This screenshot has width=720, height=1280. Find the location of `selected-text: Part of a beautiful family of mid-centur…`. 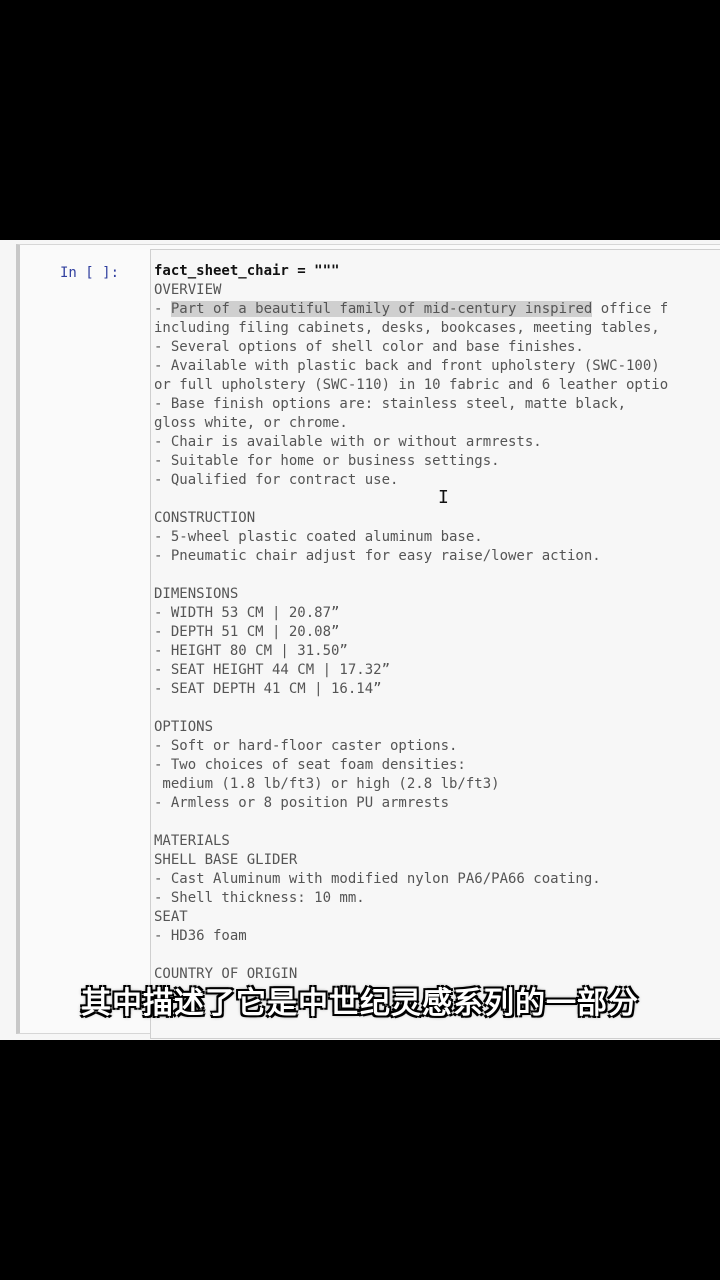

selected-text: Part of a beautiful family of mid-centur… is located at coordinates (381, 309).